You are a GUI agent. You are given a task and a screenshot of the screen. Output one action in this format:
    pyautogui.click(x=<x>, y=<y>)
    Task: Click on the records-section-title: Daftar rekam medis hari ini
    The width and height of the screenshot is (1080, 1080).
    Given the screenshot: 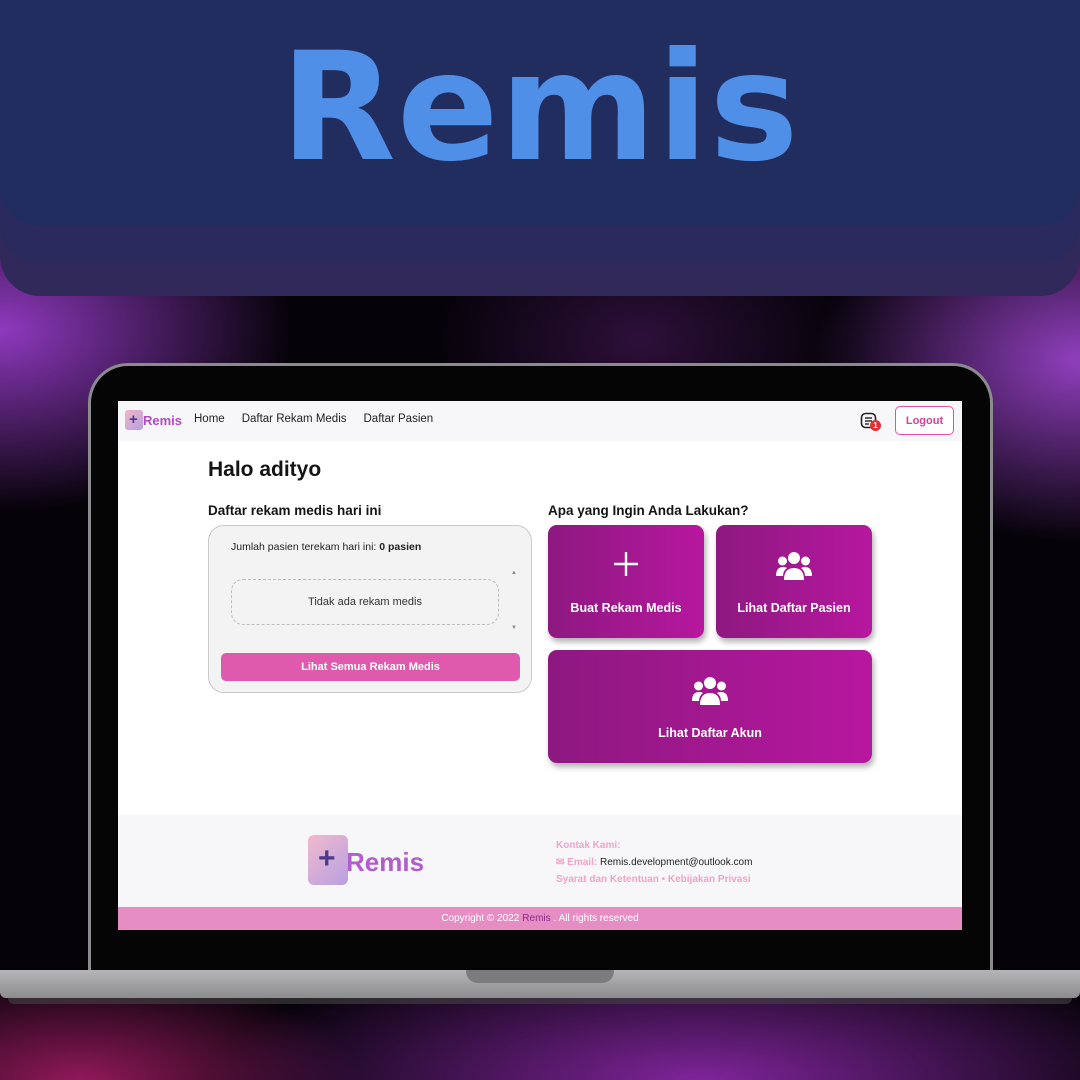 What is the action you would take?
    pyautogui.click(x=295, y=510)
    